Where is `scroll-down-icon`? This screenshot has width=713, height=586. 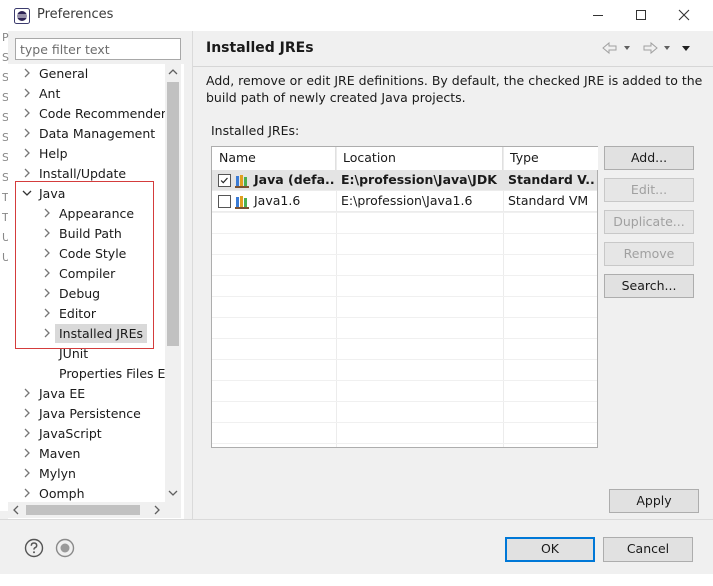
scroll-down-icon is located at coordinates (173, 493).